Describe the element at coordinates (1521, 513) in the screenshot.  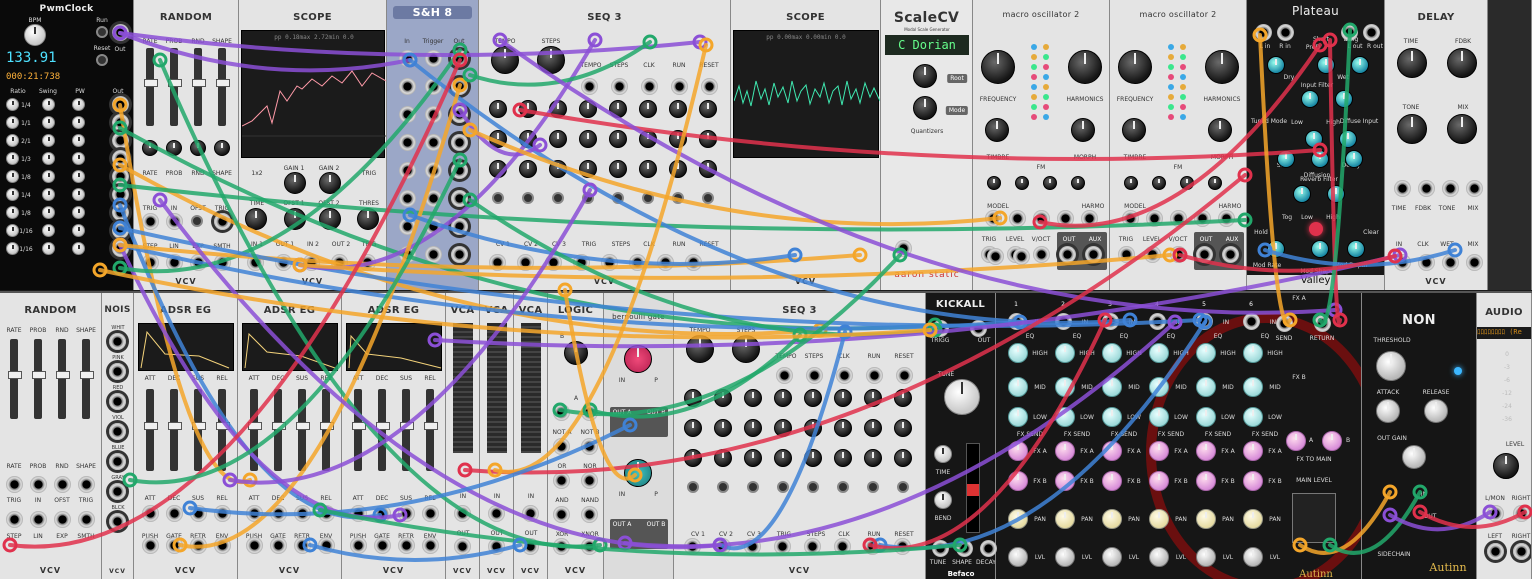
I see `right-jack` at that location.